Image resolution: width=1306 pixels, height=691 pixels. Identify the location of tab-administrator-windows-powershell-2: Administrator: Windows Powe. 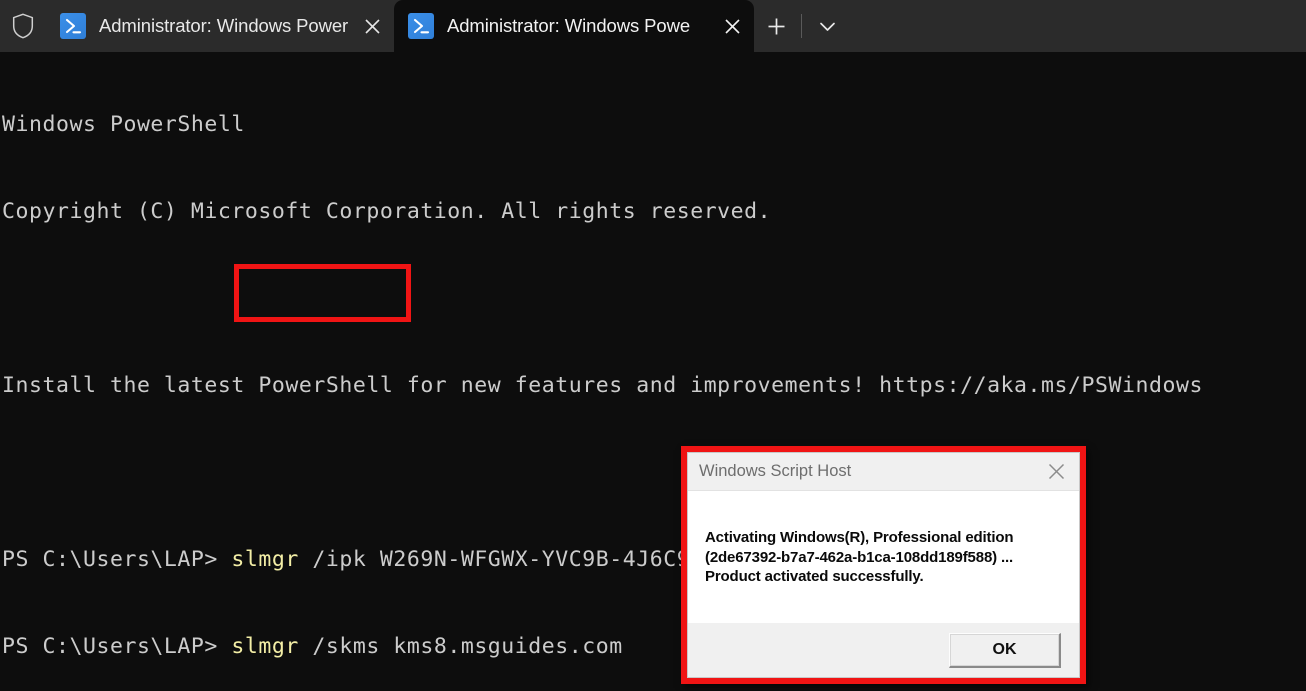
(574, 26).